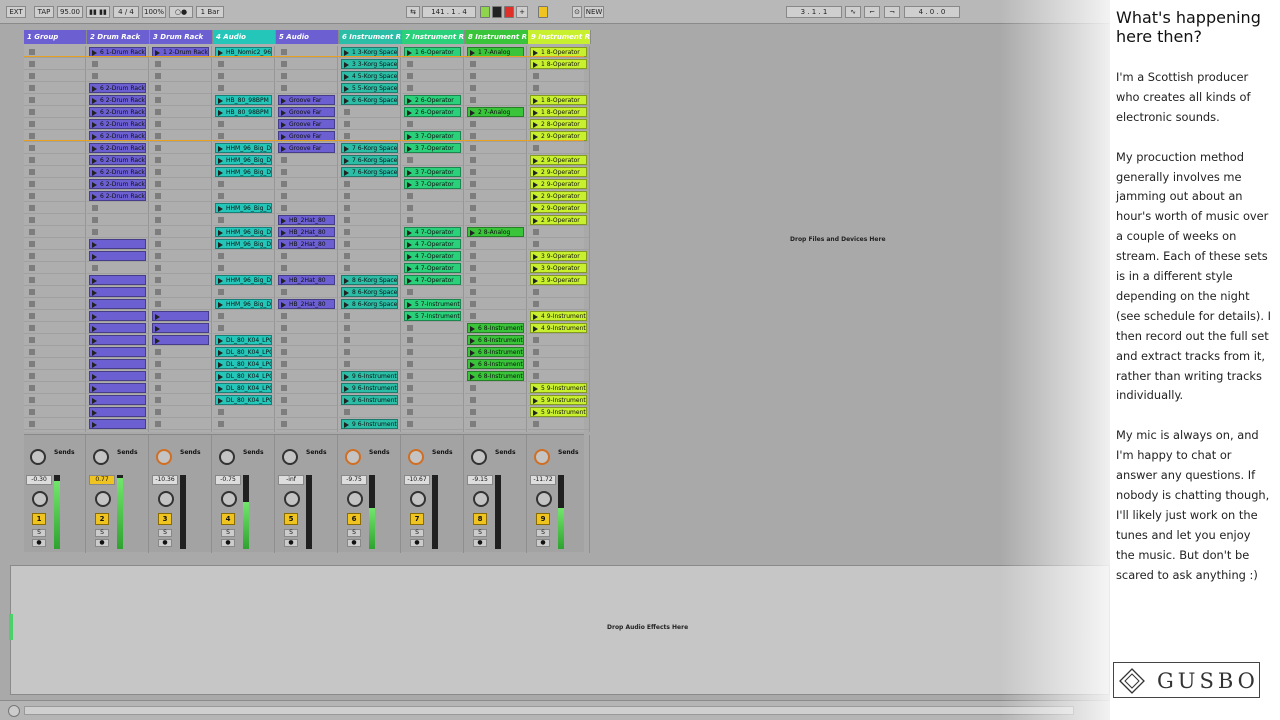 The image size is (1280, 720). I want to click on clip: 2 7-Analog, so click(495, 112).